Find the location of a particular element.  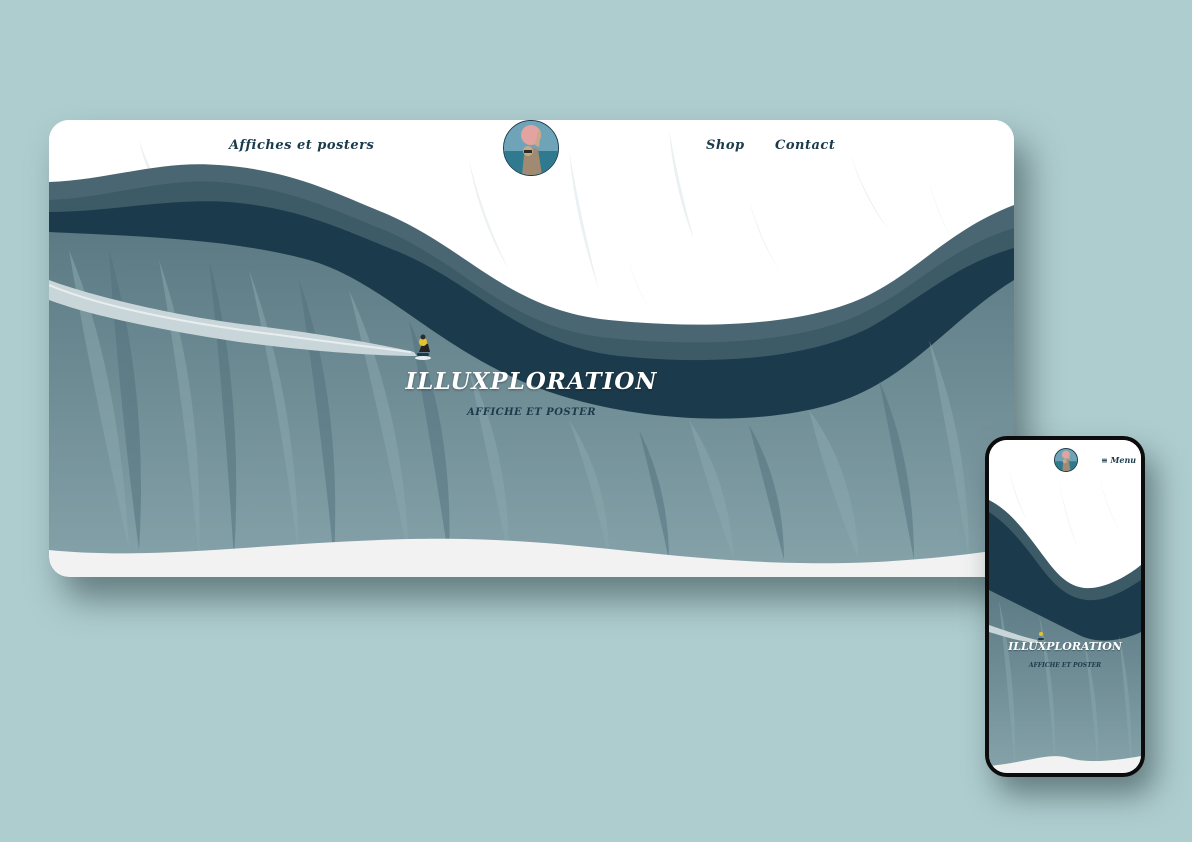

phone-screen: ≡ Menu ILLUXPLORATION AFFICHE ET POSTER is located at coordinates (1065, 606).